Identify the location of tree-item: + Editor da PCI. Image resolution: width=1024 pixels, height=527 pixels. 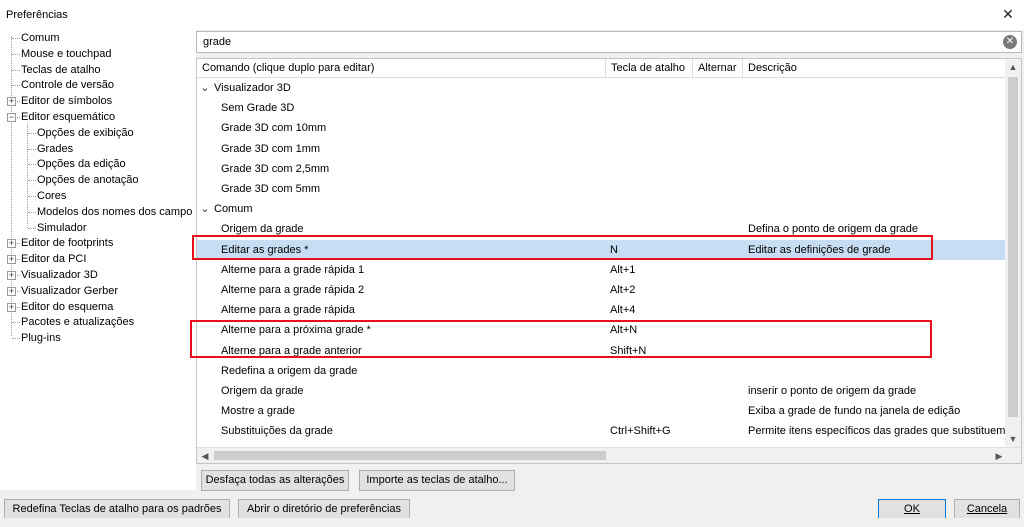
(98, 259).